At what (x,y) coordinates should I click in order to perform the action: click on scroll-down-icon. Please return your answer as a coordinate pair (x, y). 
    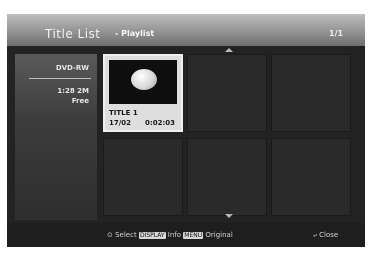
    Looking at the image, I should click on (229, 216).